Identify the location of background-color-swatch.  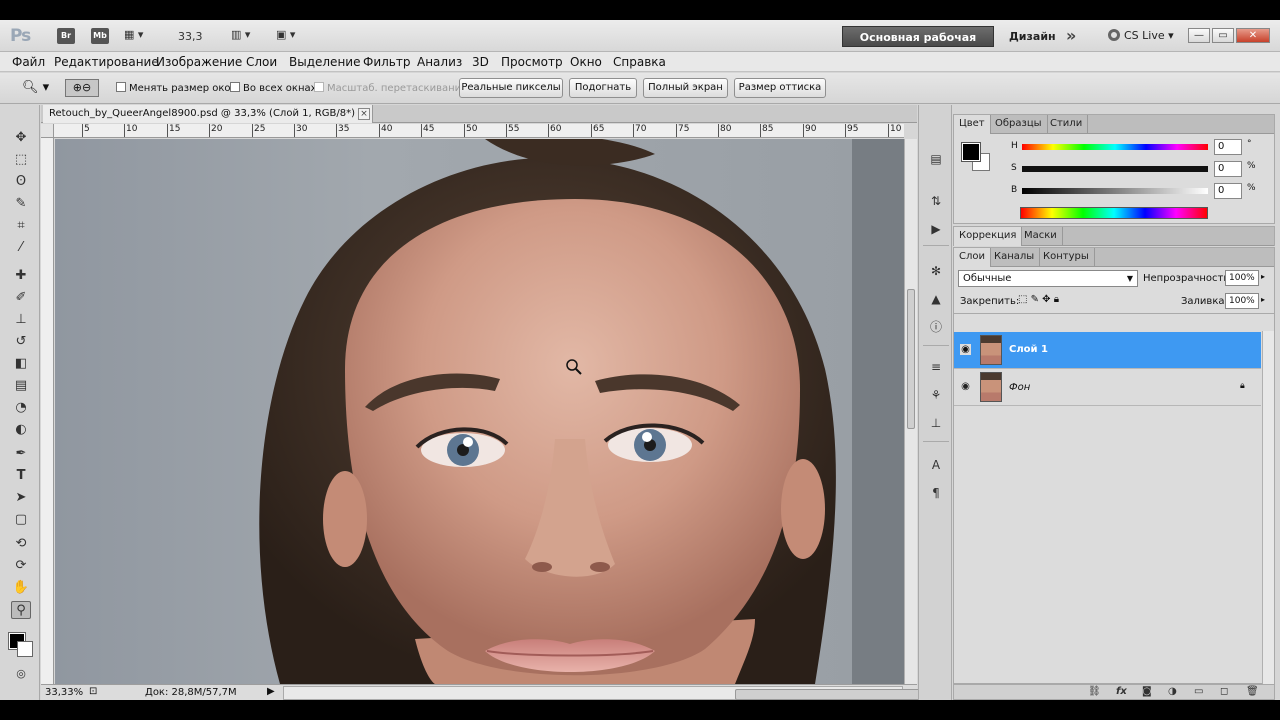
(25, 649).